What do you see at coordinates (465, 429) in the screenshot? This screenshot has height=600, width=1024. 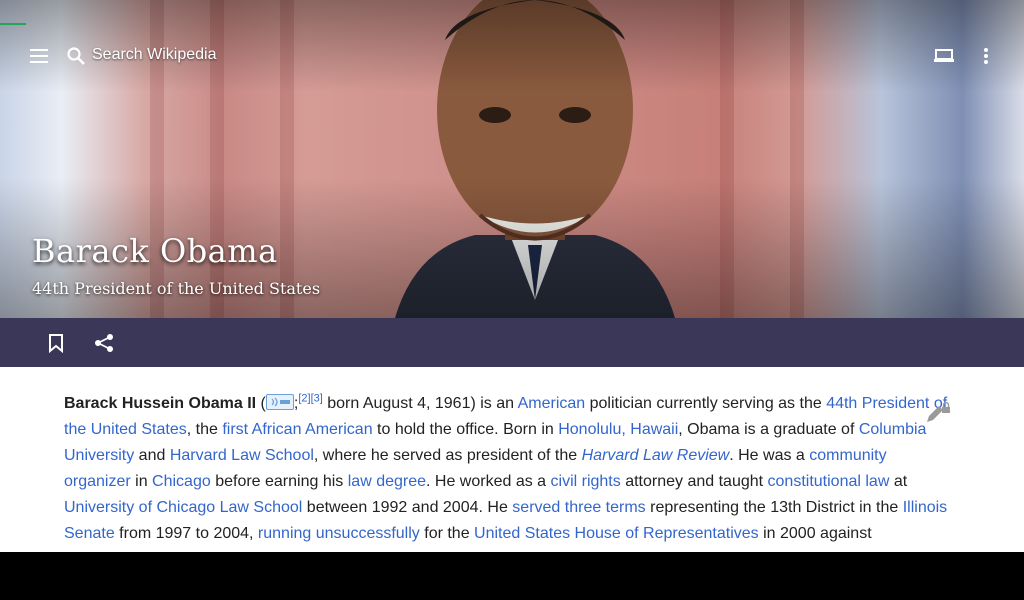 I see `text: to hold the office. Born in` at bounding box center [465, 429].